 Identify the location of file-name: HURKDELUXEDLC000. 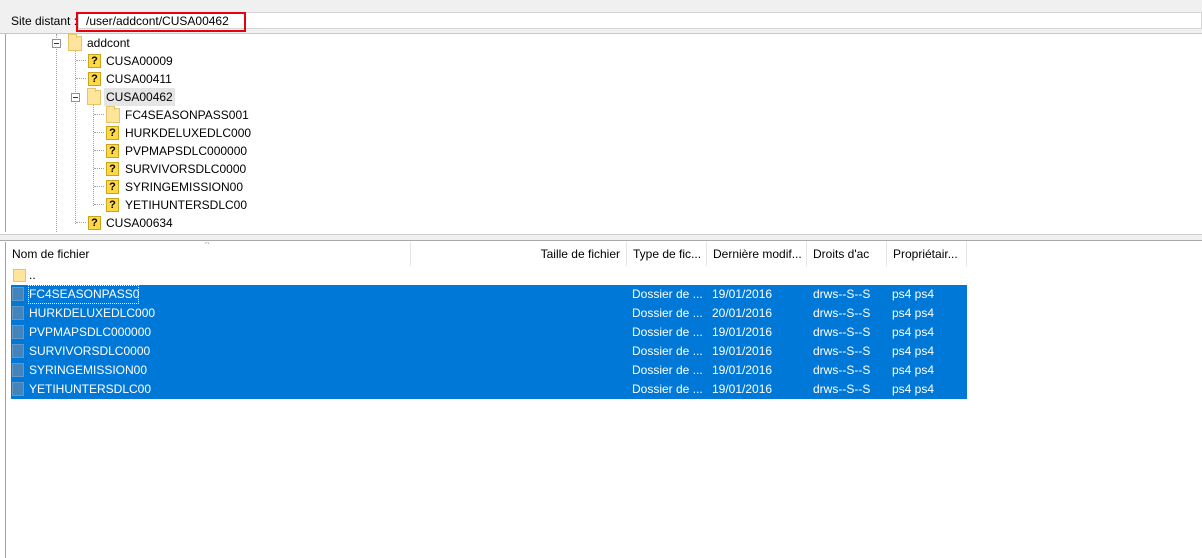
(92, 313).